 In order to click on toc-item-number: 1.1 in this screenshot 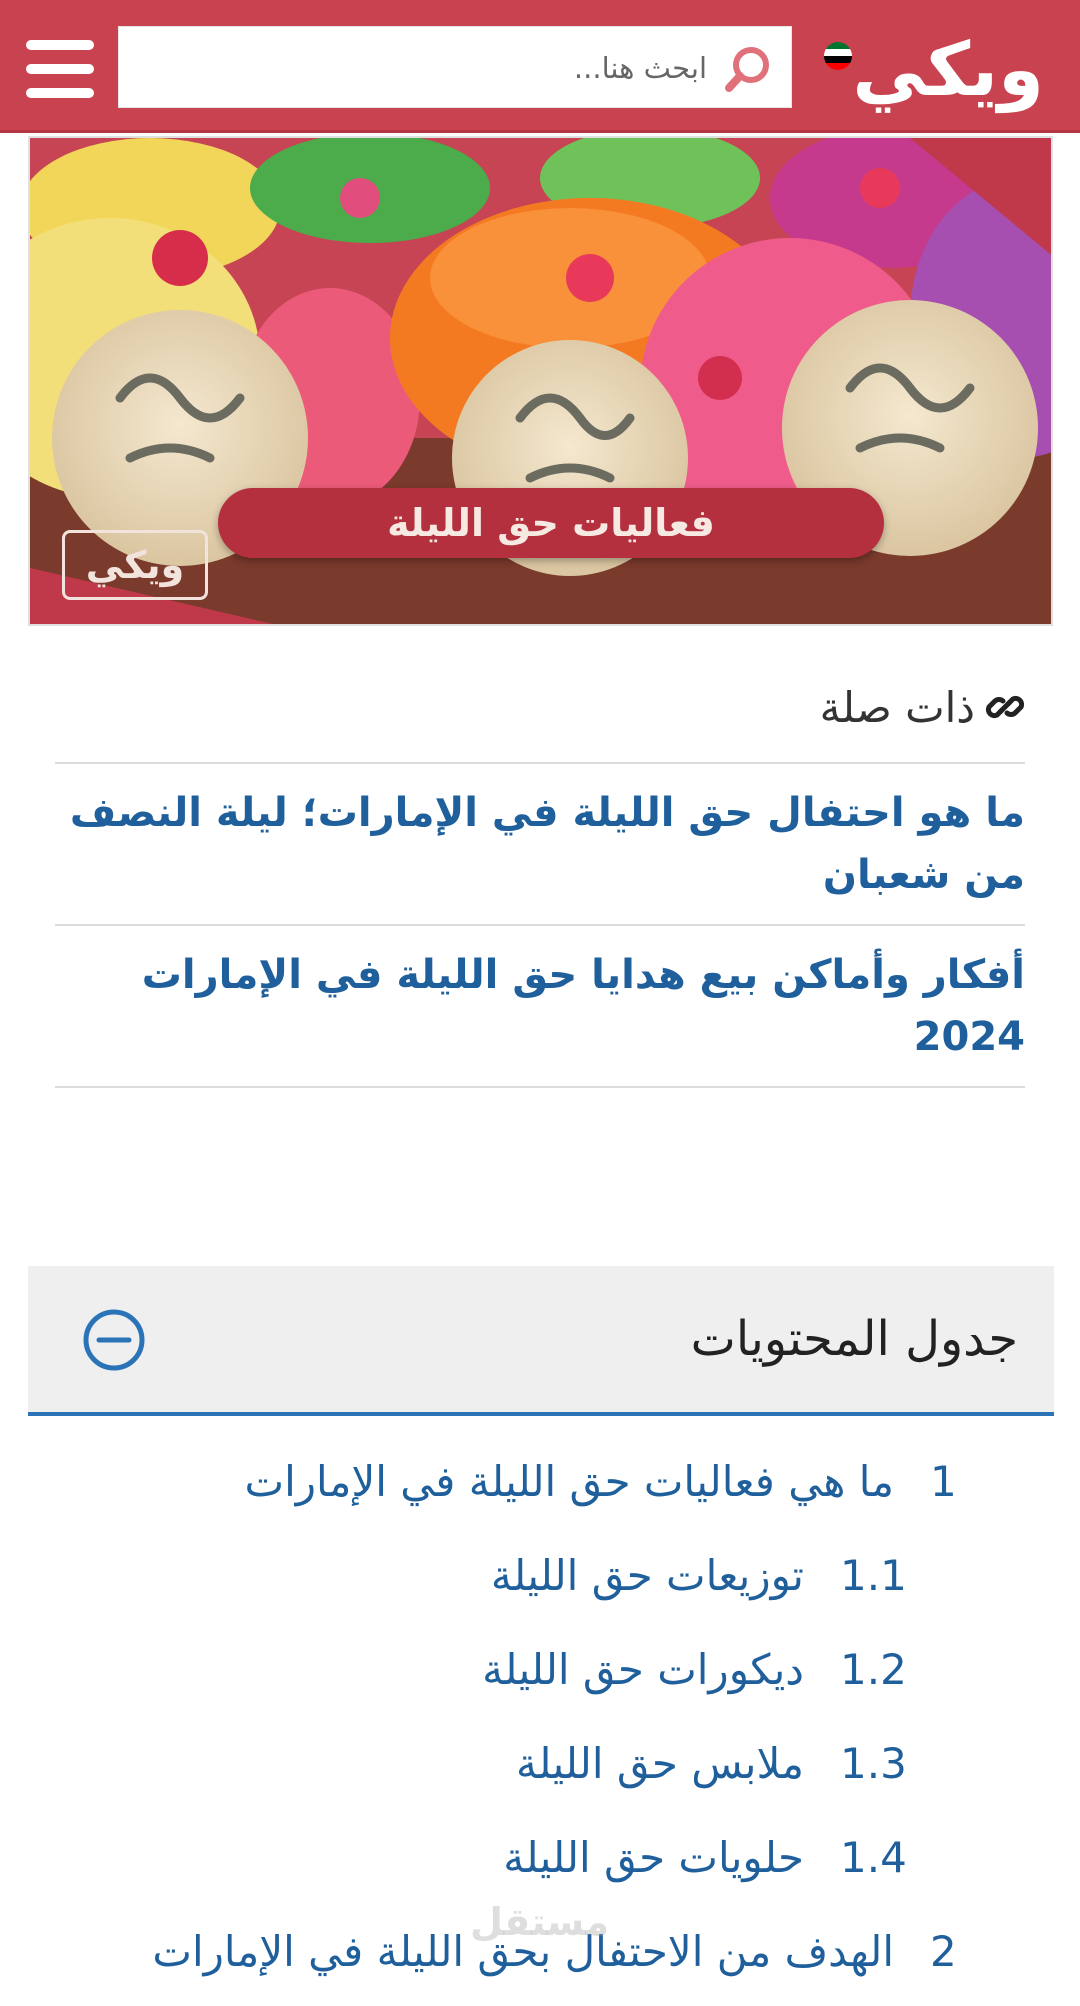, I will do `click(873, 1575)`.